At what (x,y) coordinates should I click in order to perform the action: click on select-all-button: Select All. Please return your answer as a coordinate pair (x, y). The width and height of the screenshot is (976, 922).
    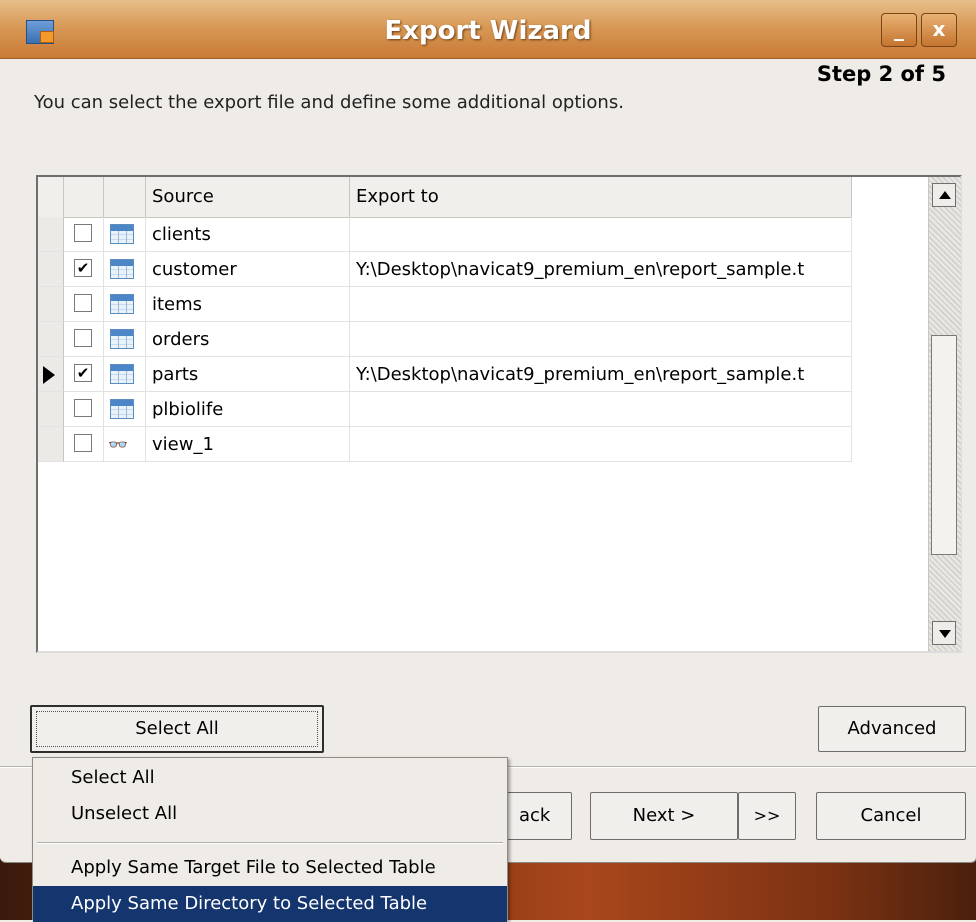
    Looking at the image, I should click on (177, 729).